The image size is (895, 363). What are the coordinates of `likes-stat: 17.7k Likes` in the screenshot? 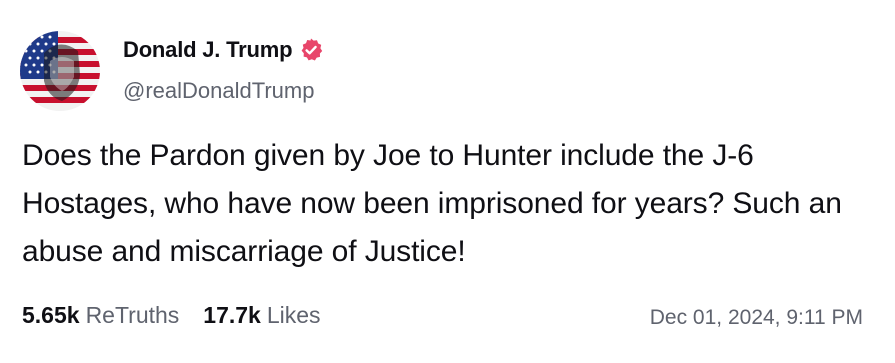 It's located at (261, 315).